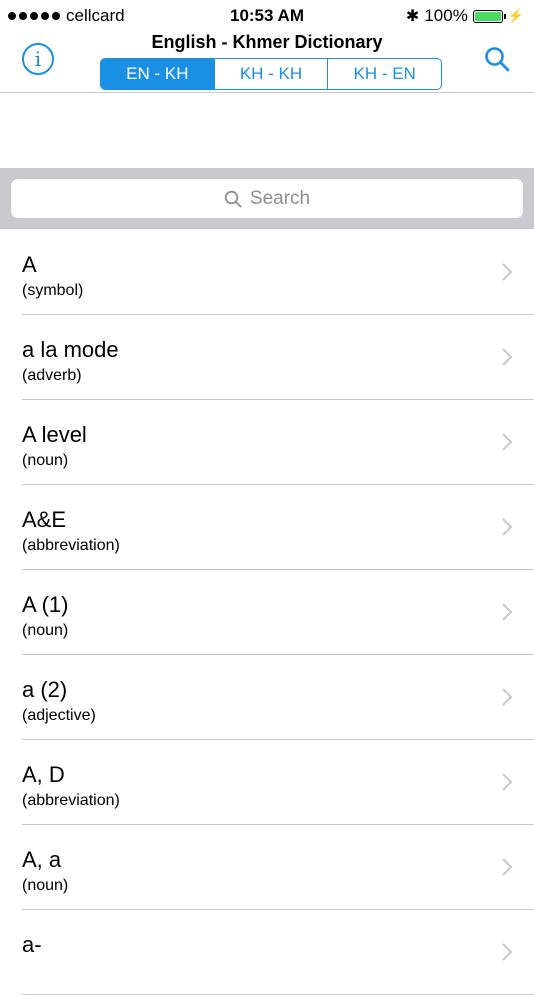 Image resolution: width=534 pixels, height=995 pixels. Describe the element at coordinates (59, 715) in the screenshot. I see `entry-part-of-speech: (adjective)` at that location.